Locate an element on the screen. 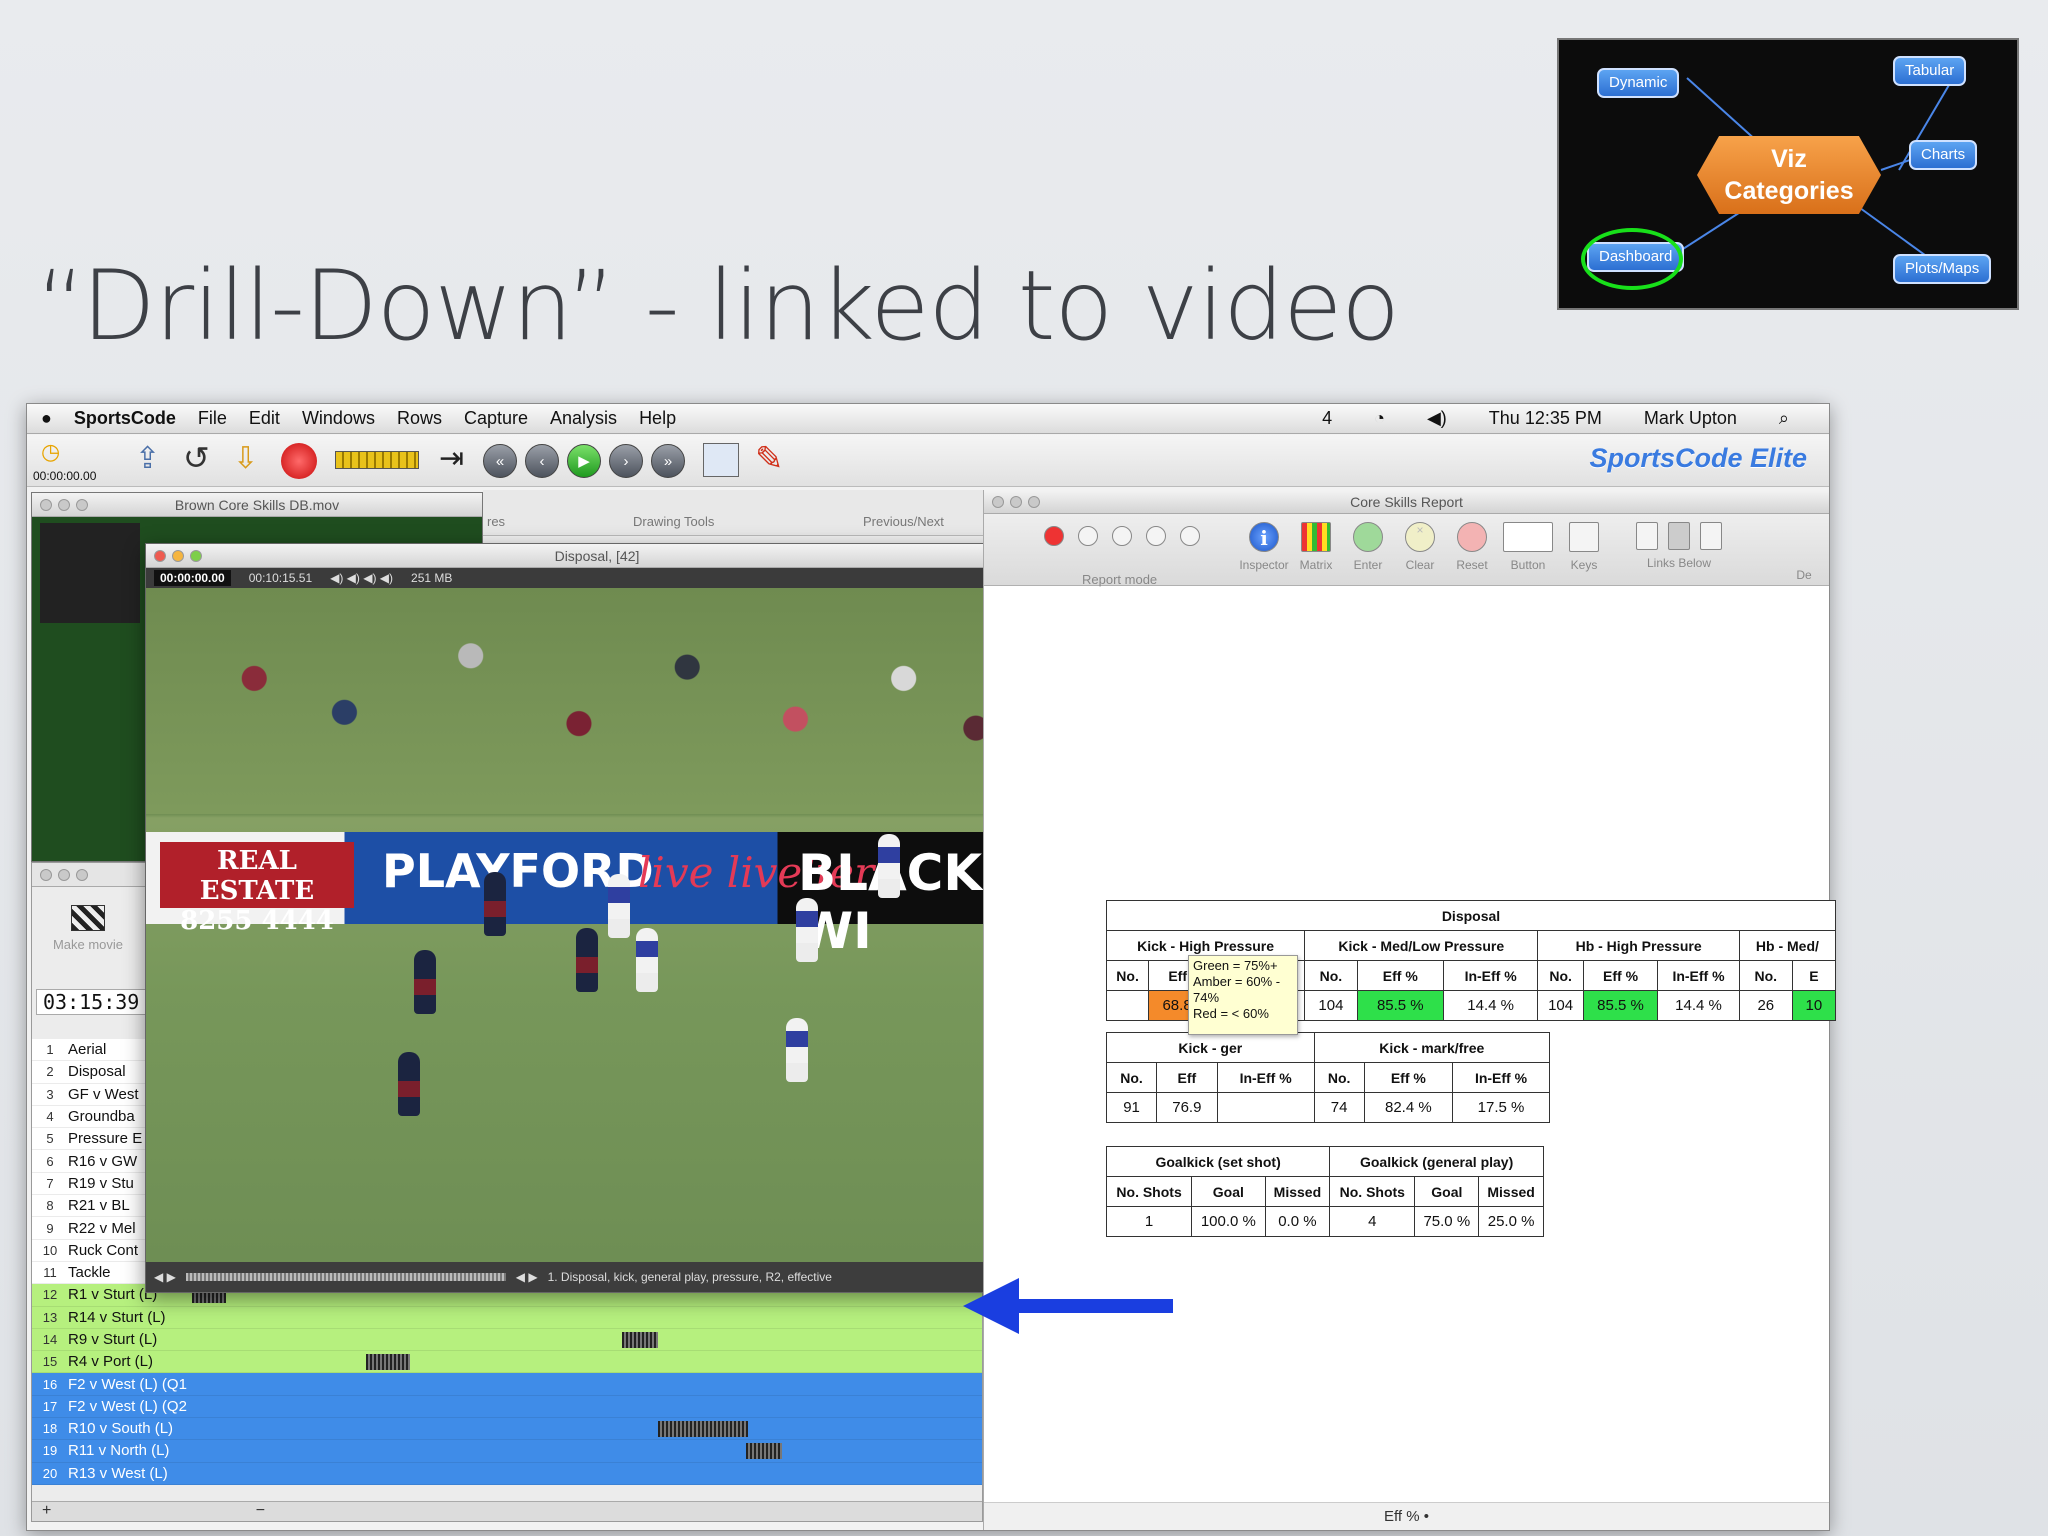 The image size is (2048, 1536). table-cell: 26 is located at coordinates (1765, 1005).